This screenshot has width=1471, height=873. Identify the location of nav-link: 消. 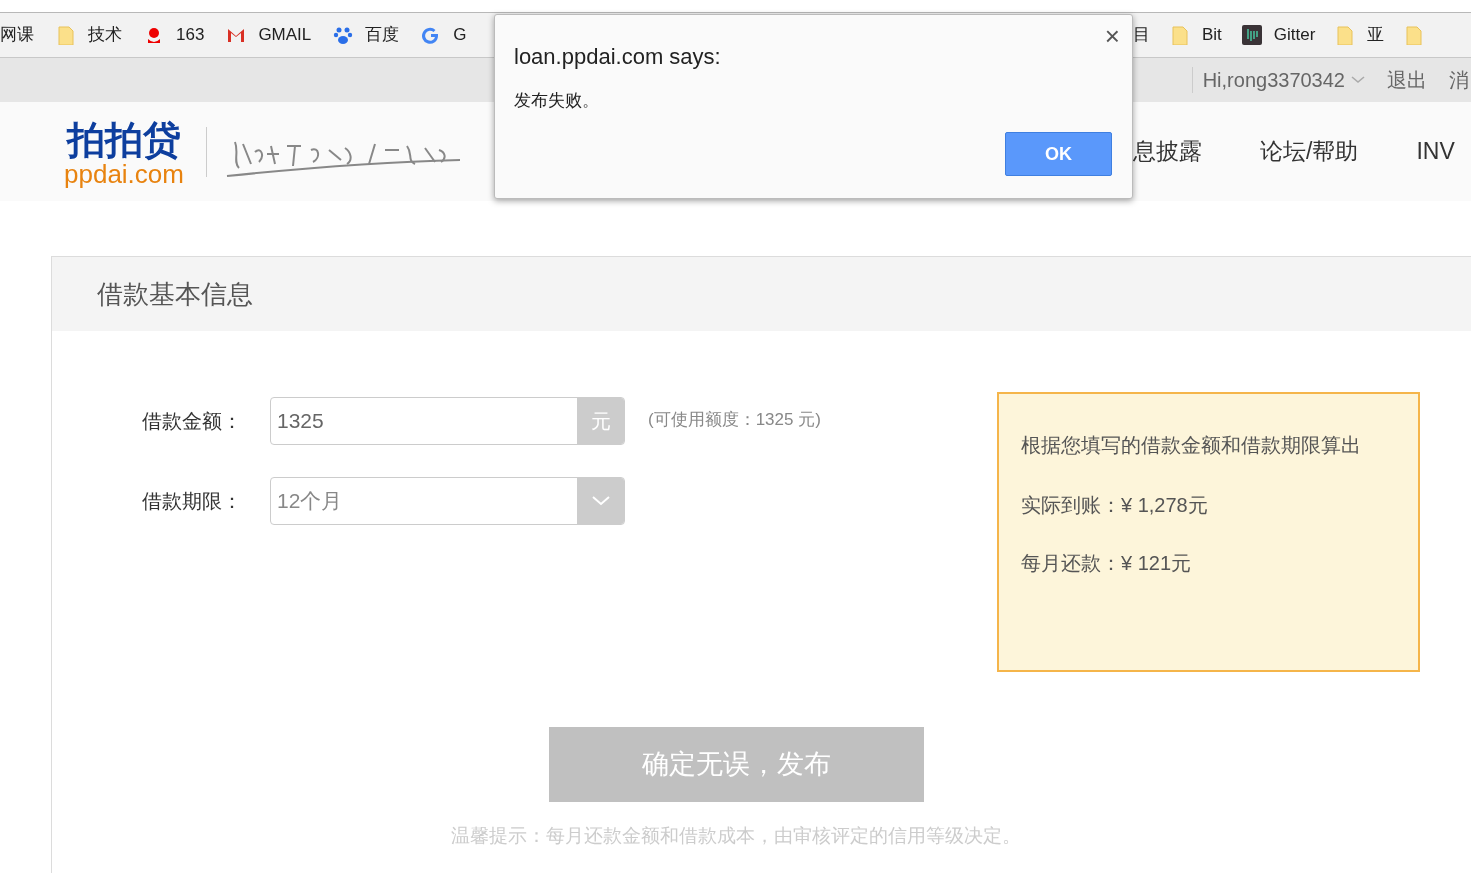
(1459, 80).